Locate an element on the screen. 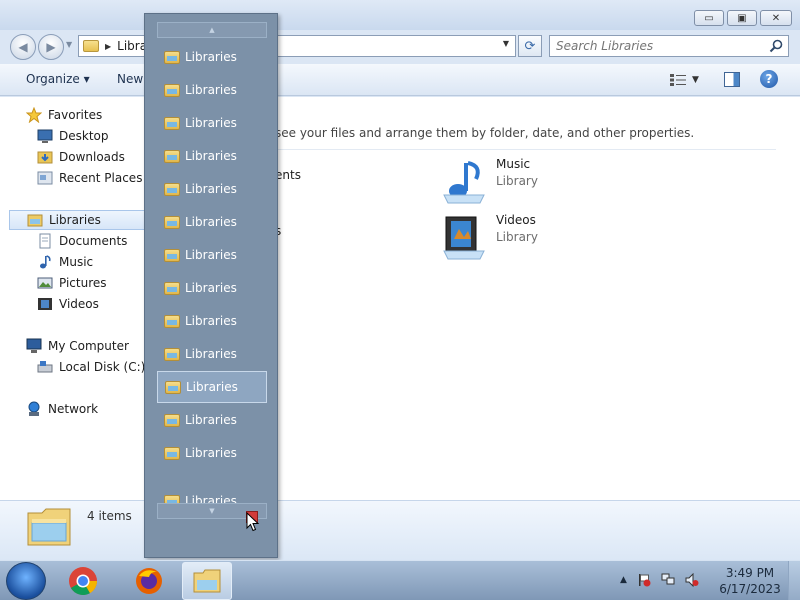  close-button: ✕ is located at coordinates (776, 18).